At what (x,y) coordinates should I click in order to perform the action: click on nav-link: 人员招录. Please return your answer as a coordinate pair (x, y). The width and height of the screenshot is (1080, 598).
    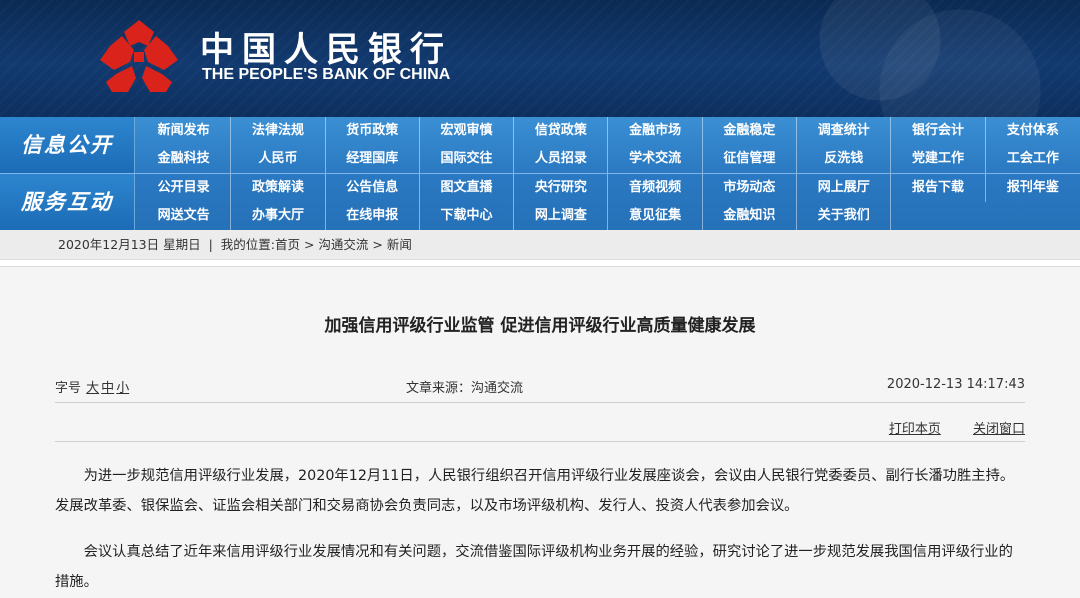
    Looking at the image, I should click on (561, 159).